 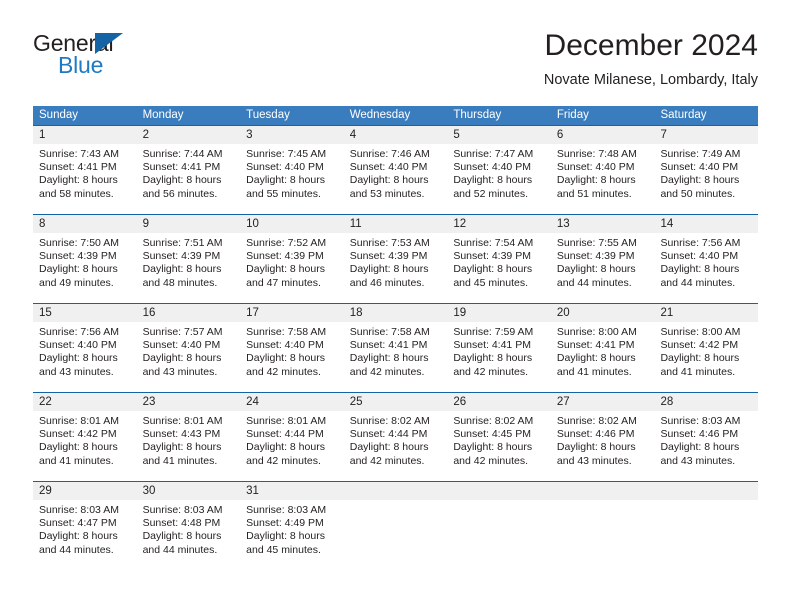 What do you see at coordinates (189, 224) in the screenshot?
I see `day-number: 9` at bounding box center [189, 224].